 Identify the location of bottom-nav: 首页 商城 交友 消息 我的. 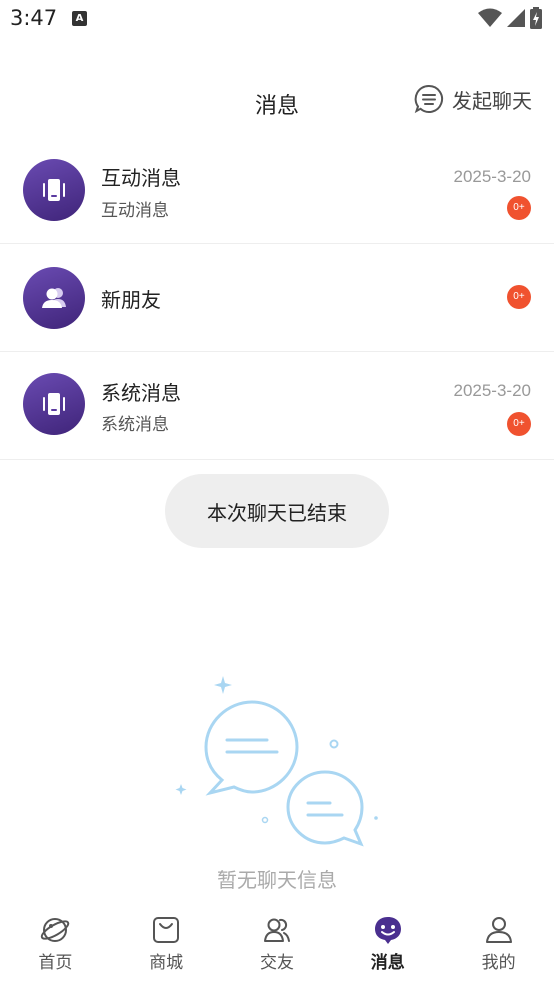
(277, 945).